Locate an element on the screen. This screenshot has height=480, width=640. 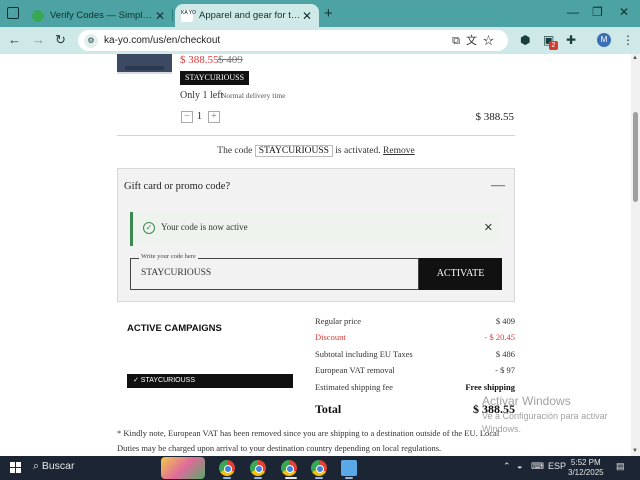
activate-button: ACTIVATE is located at coordinates (460, 274).